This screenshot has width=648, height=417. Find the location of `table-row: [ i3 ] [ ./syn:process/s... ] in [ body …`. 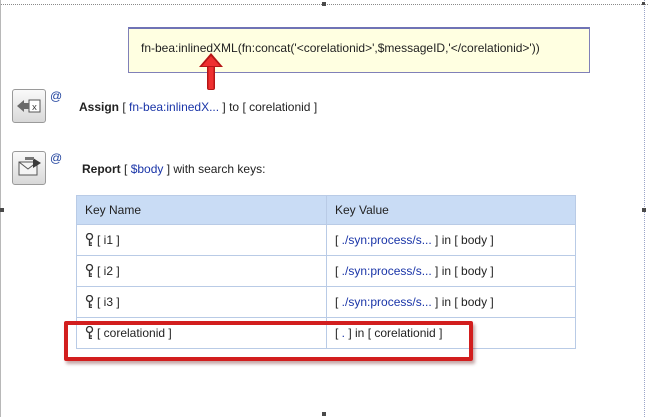

table-row: [ i3 ] [ ./syn:process/s... ] in [ body … is located at coordinates (326, 302).